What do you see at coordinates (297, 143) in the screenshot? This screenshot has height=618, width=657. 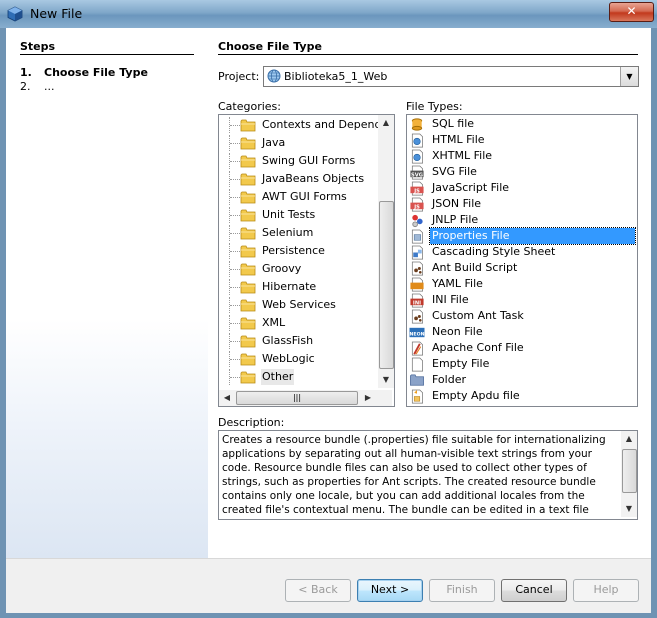 I see `category-item: Java` at bounding box center [297, 143].